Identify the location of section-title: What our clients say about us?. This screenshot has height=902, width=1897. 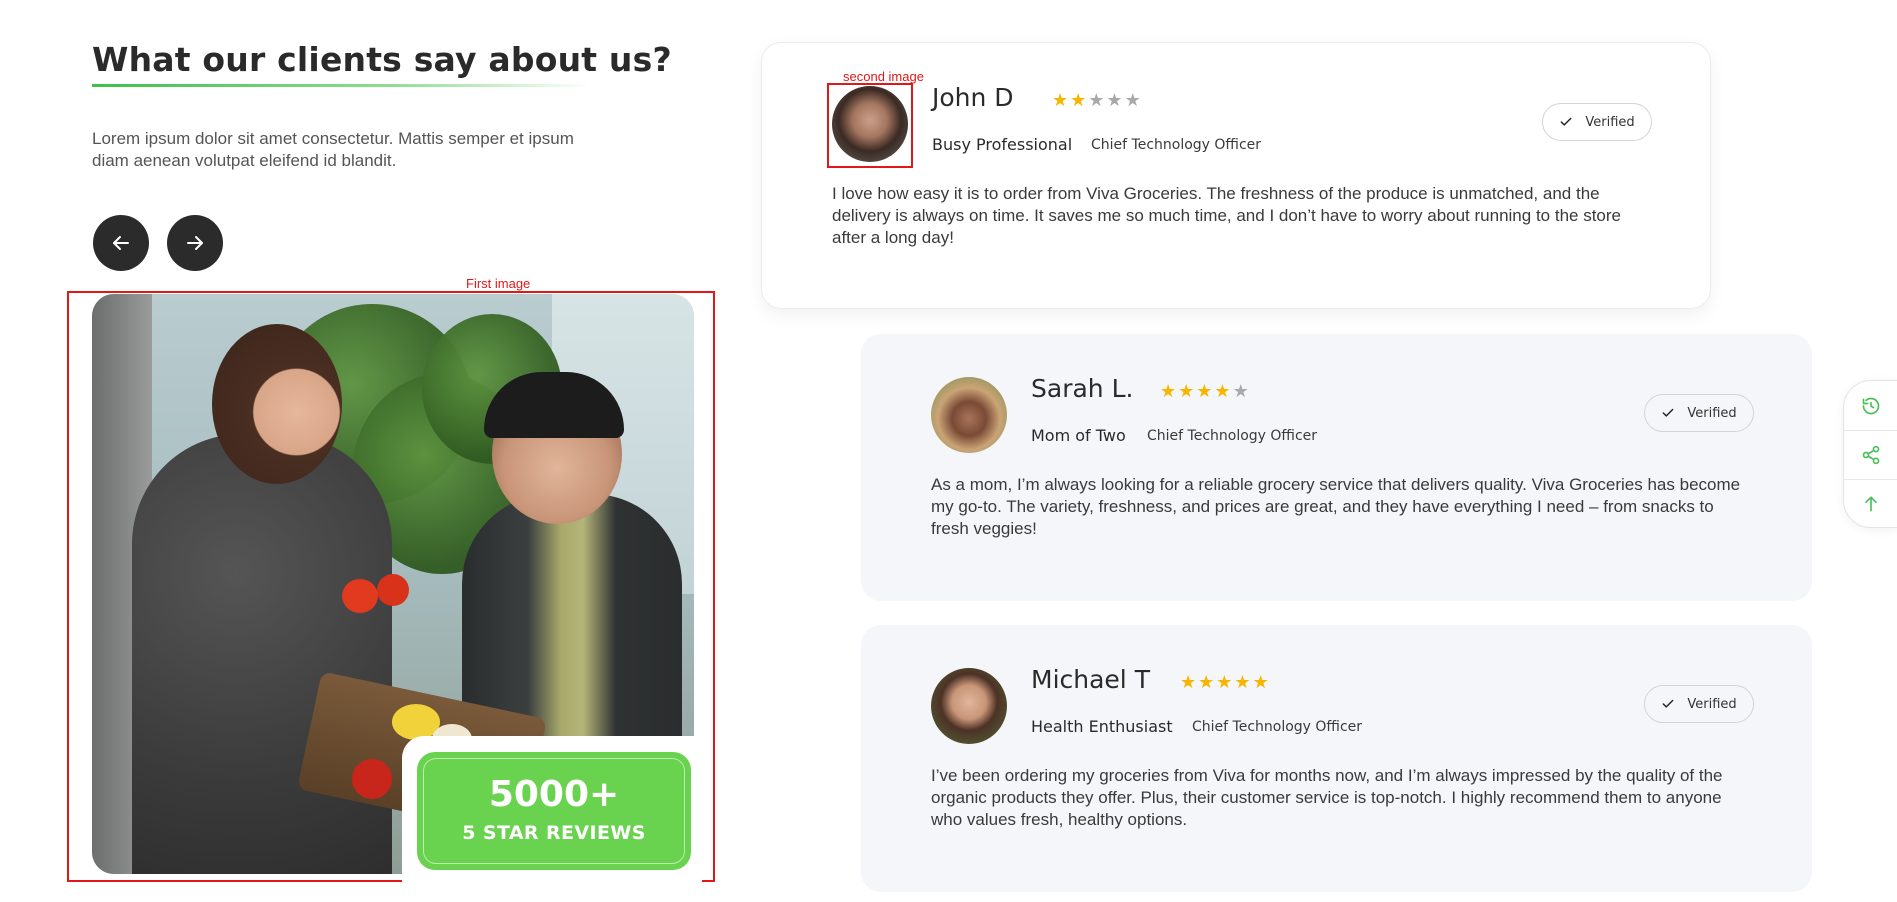
(382, 59).